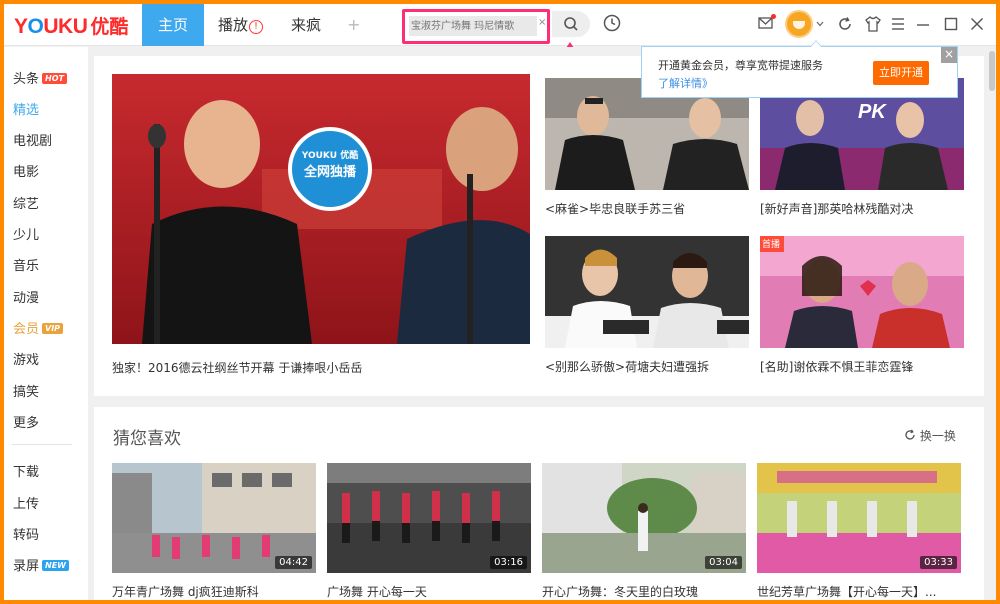  What do you see at coordinates (647, 366) in the screenshot?
I see `featured-caption-3: <别那么骄傲>荷塘夫妇遭强拆` at bounding box center [647, 366].